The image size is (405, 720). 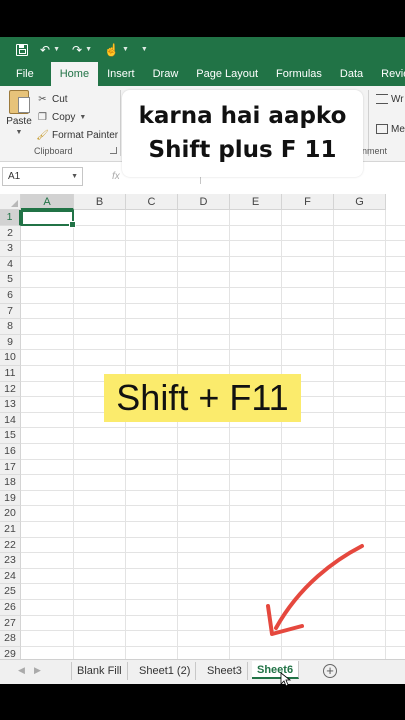 I want to click on tab-home: Home, so click(x=74, y=74).